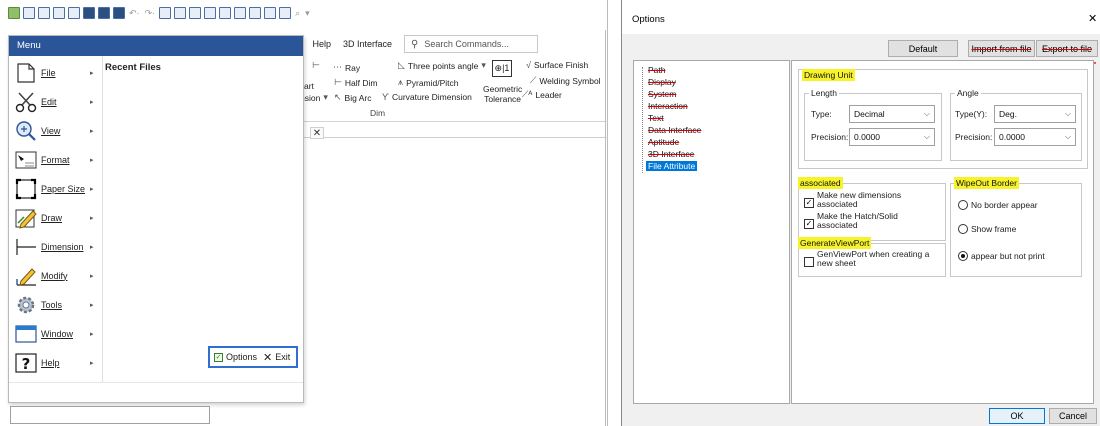 This screenshot has height=426, width=1100. I want to click on geometric-tolerance-icon: ⊕|1, so click(502, 68).